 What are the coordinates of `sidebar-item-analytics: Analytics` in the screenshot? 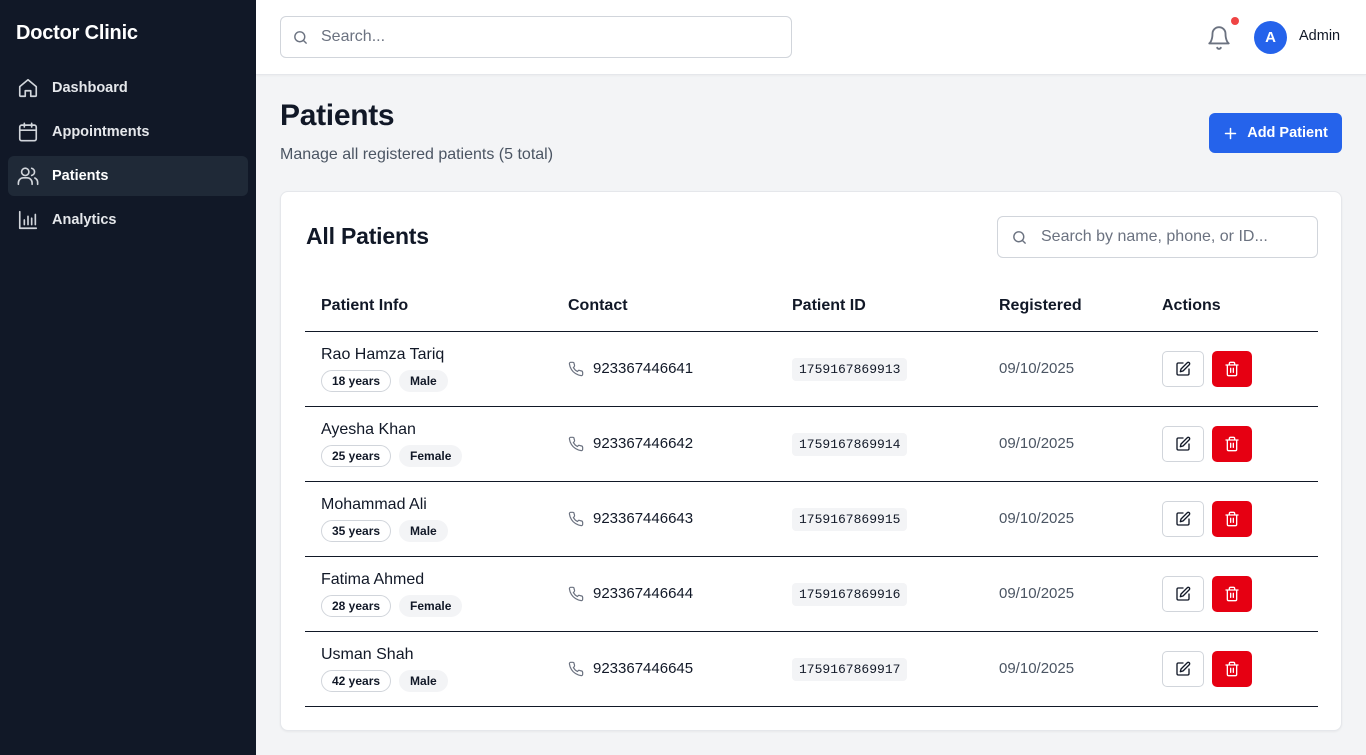 It's located at (128, 220).